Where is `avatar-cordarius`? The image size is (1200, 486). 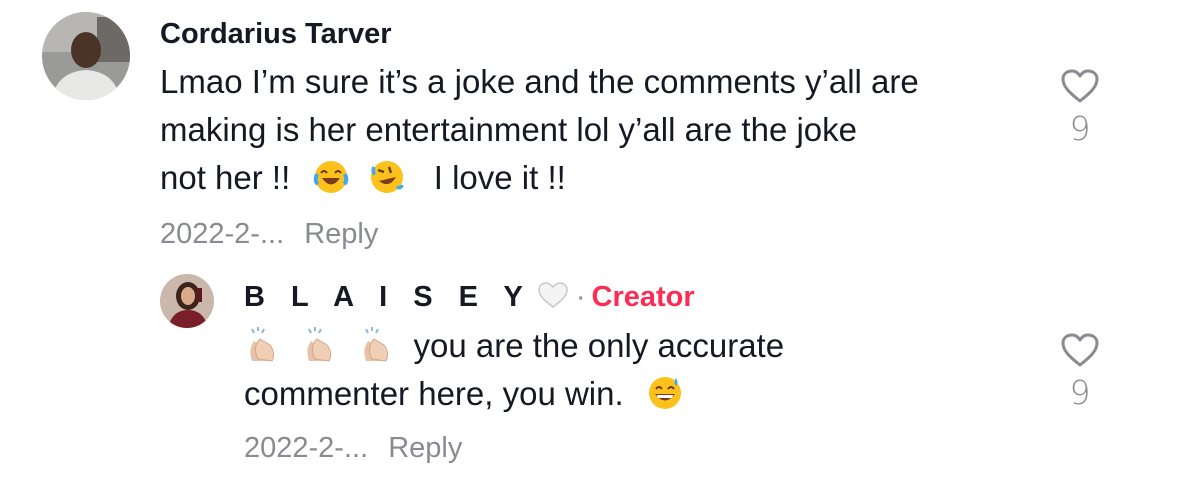 avatar-cordarius is located at coordinates (86, 56).